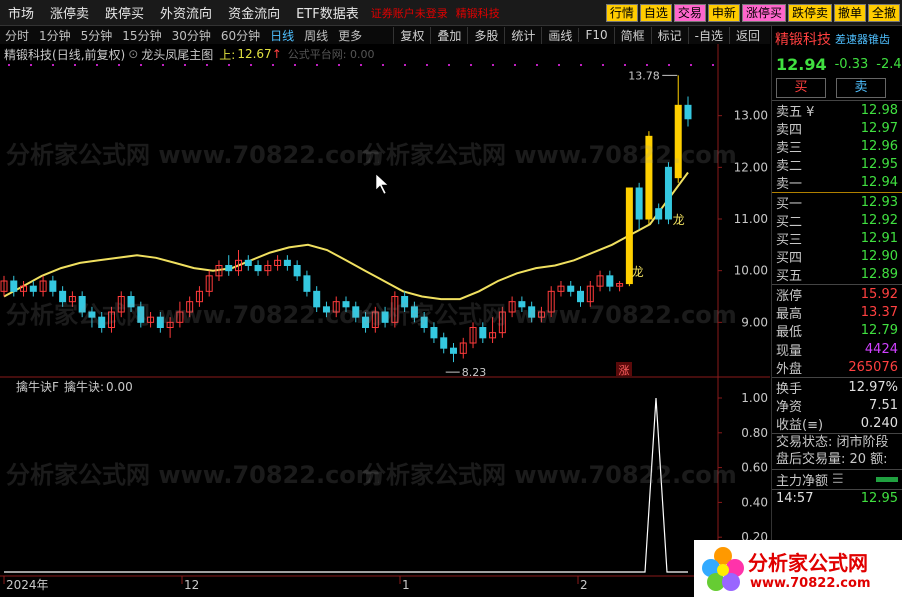 This screenshot has height=597, width=902. I want to click on indicator-toggle-icon: ⊙, so click(133, 54).